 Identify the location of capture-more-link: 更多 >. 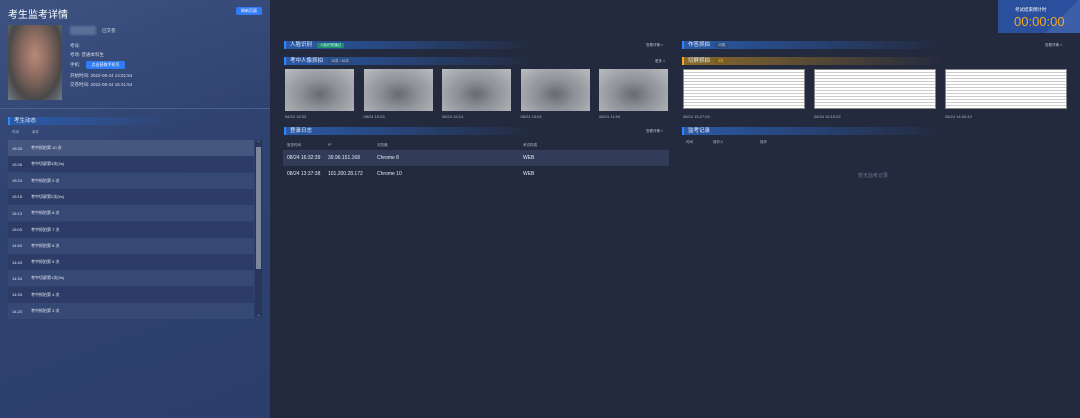
(660, 61).